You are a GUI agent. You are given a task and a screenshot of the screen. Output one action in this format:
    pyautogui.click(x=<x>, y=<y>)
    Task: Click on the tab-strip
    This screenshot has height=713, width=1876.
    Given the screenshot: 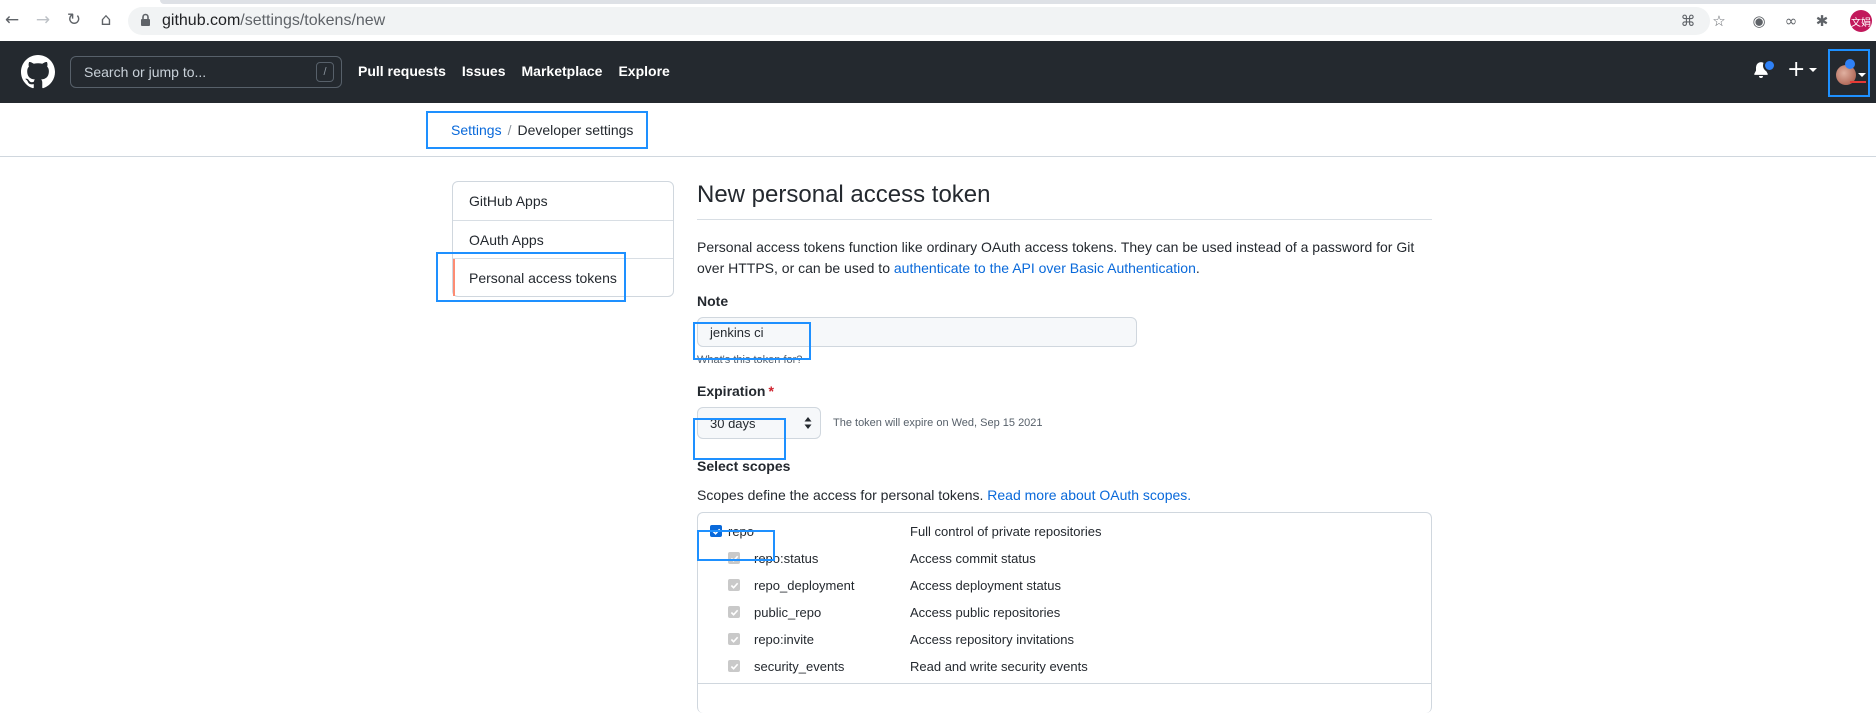 What is the action you would take?
    pyautogui.click(x=938, y=2)
    